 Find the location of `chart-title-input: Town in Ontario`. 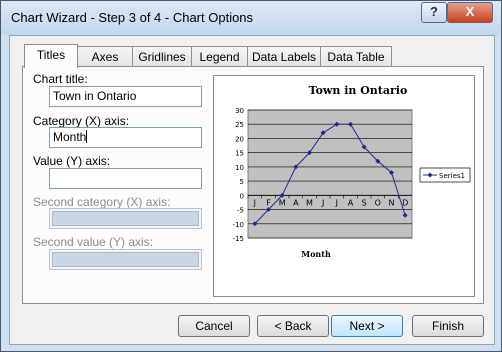

chart-title-input: Town in Ontario is located at coordinates (125, 96).